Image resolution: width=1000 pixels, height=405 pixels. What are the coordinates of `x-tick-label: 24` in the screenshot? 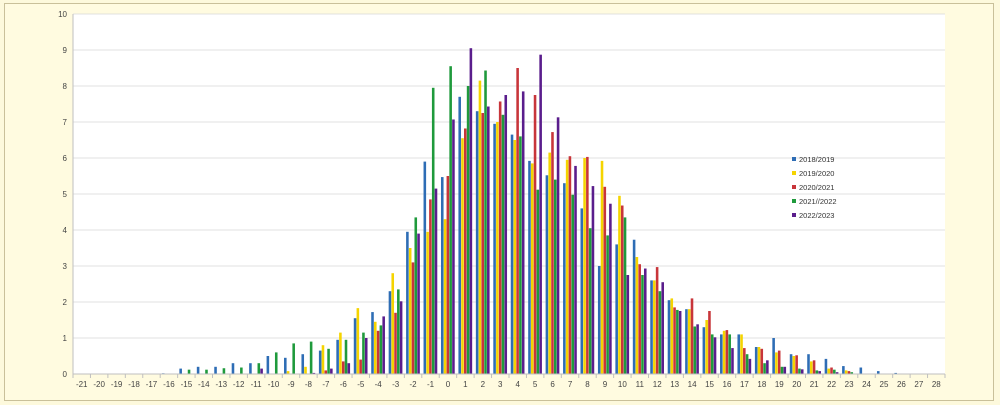 It's located at (866, 384).